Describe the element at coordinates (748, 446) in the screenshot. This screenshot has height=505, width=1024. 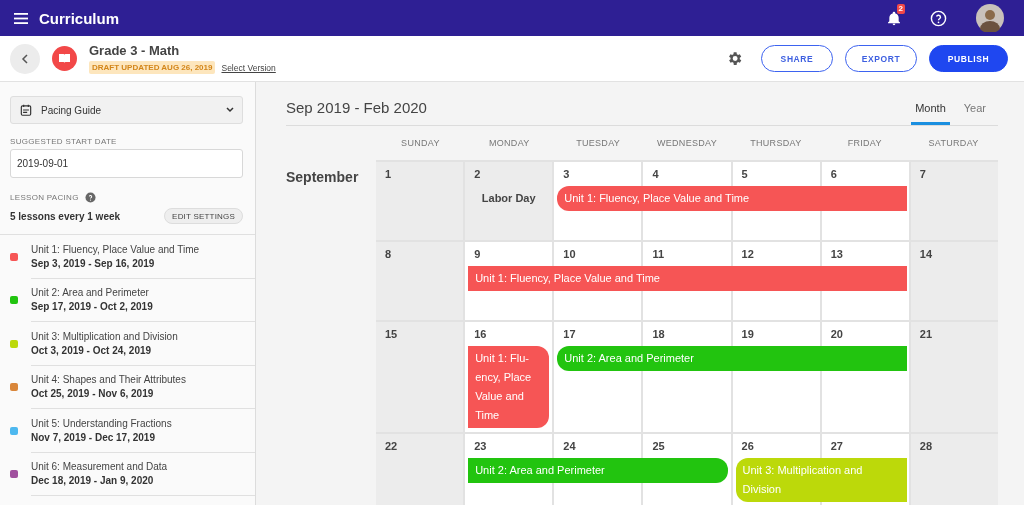
I see `day-number: 26` at that location.